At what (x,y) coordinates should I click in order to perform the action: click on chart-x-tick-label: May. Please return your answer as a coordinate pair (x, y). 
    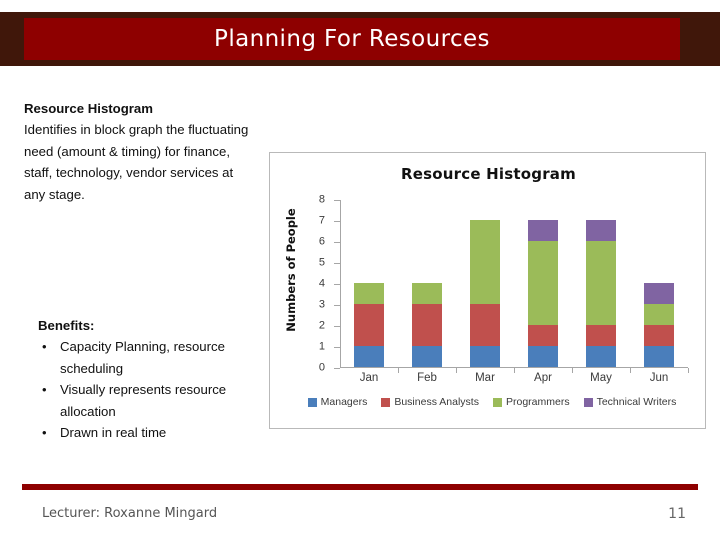
    Looking at the image, I should click on (601, 378).